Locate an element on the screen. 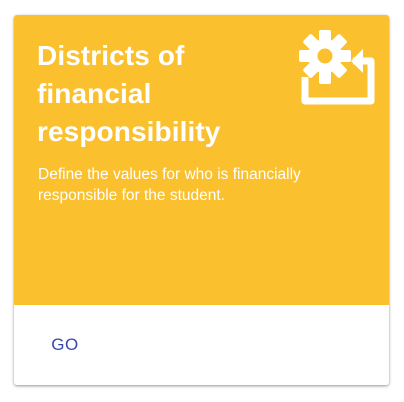 This screenshot has width=404, height=402. go-button: GO is located at coordinates (65, 345).